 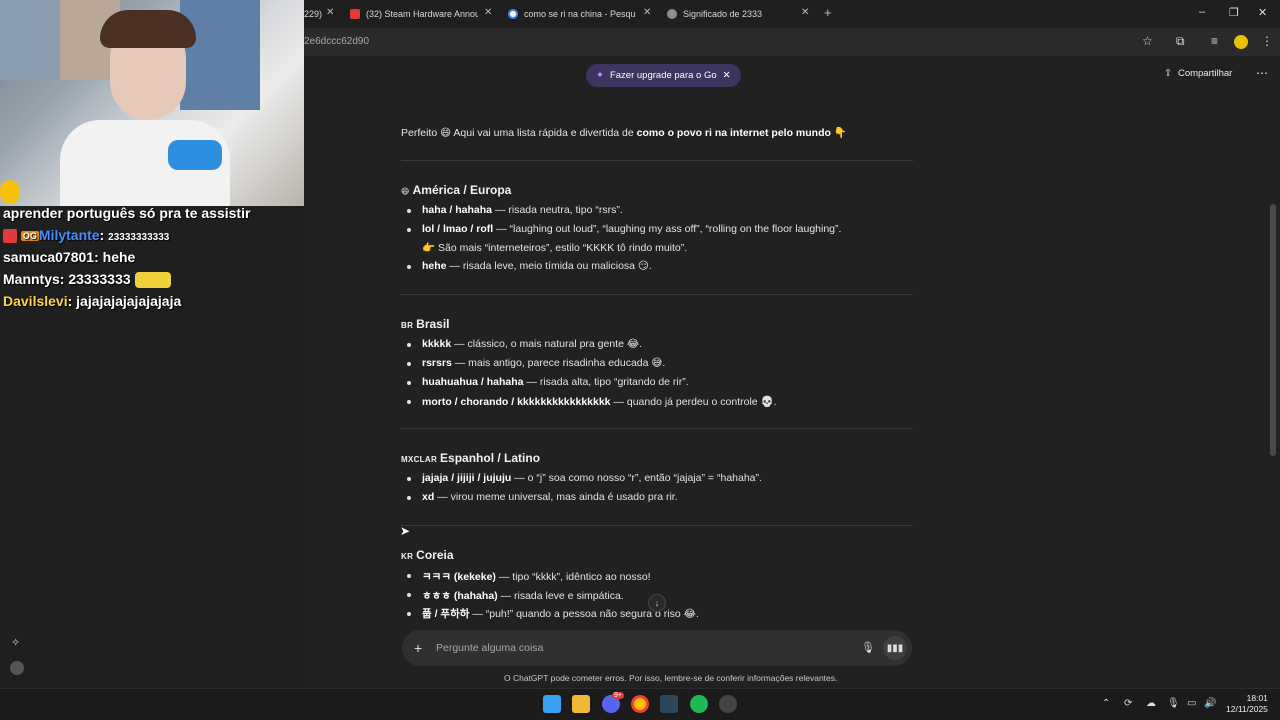 I want to click on network-icon: ▭, so click(x=1191, y=703).